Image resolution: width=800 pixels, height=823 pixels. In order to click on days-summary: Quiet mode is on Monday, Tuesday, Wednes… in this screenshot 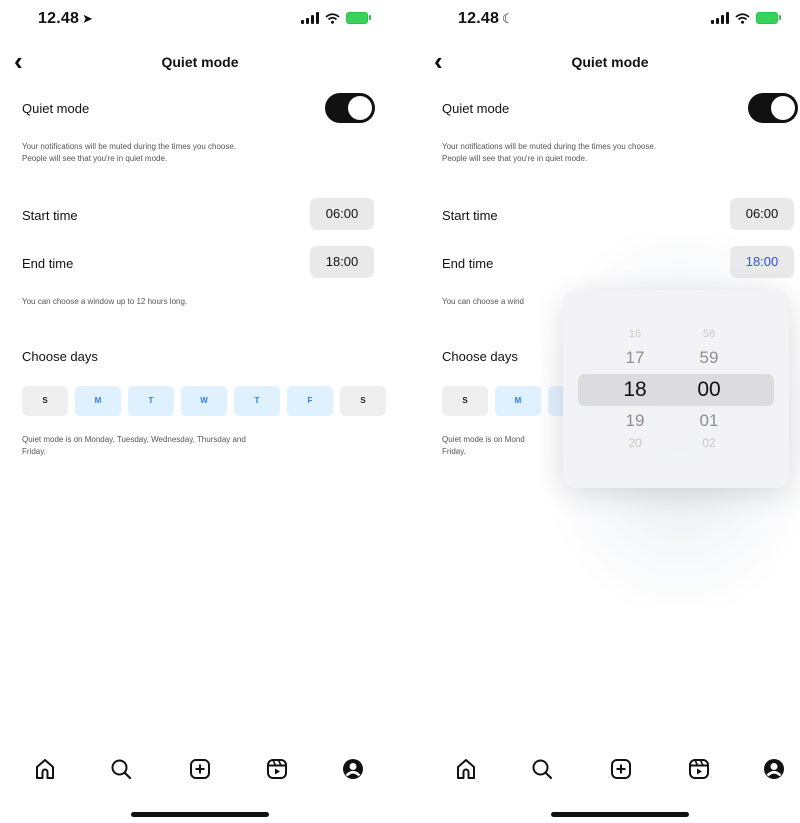, I will do `click(134, 446)`.